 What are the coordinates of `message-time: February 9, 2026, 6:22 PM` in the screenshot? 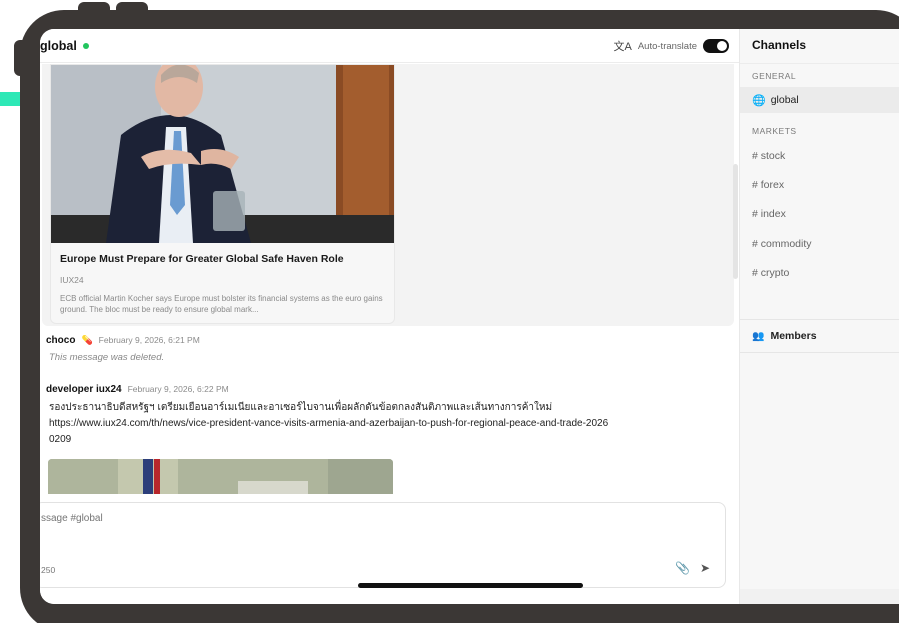 It's located at (178, 389).